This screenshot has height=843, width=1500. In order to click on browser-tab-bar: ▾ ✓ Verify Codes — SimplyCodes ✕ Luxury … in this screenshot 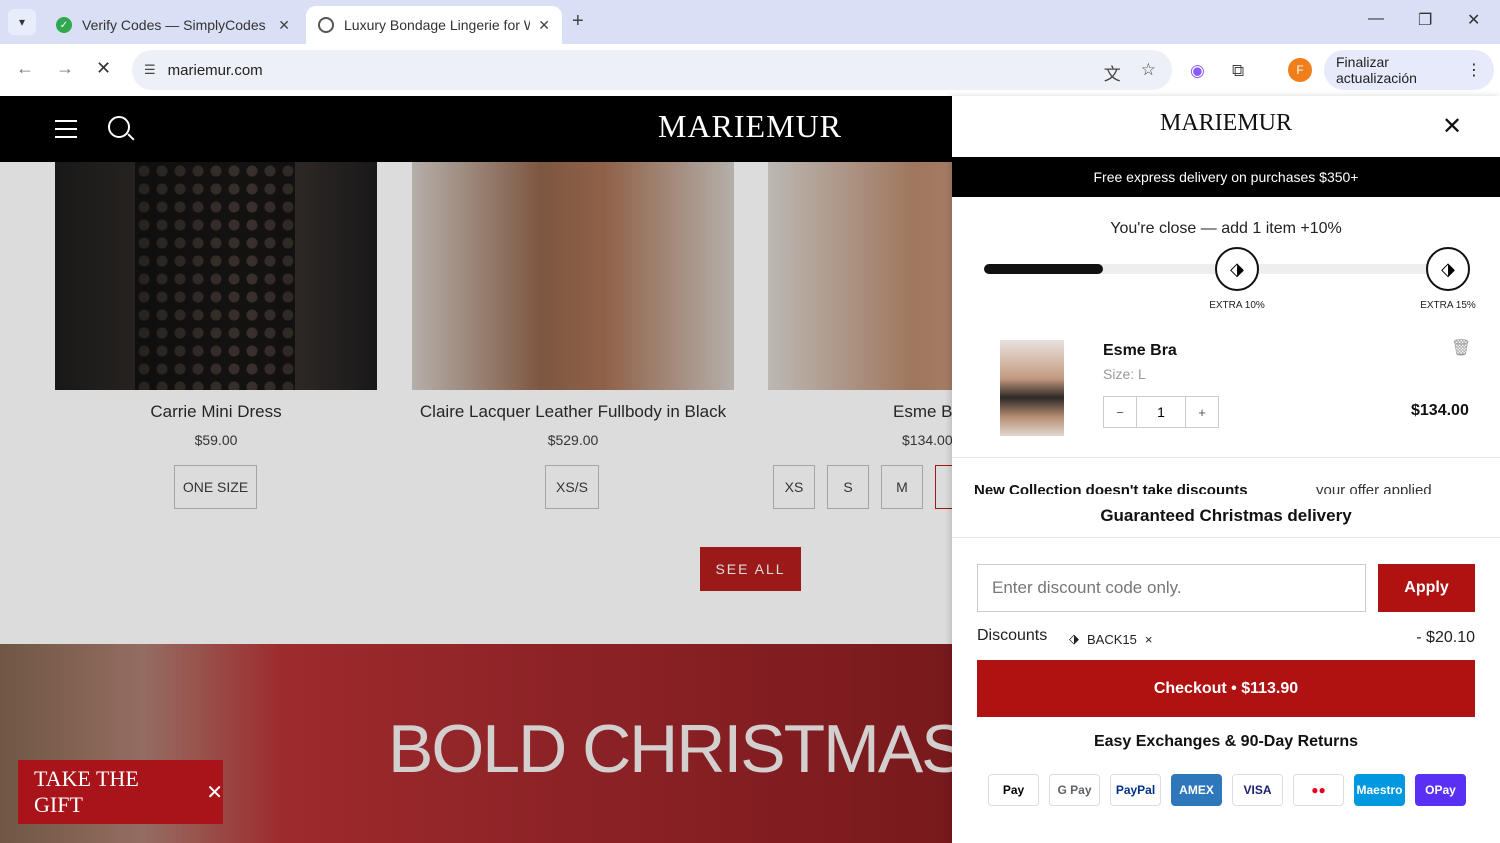, I will do `click(750, 22)`.